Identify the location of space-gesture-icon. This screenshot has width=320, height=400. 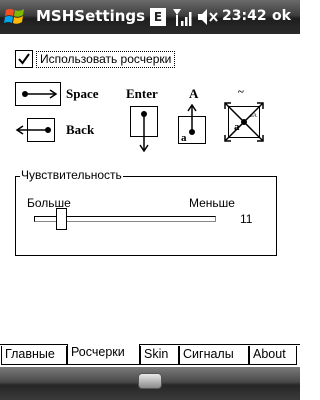
(38, 94).